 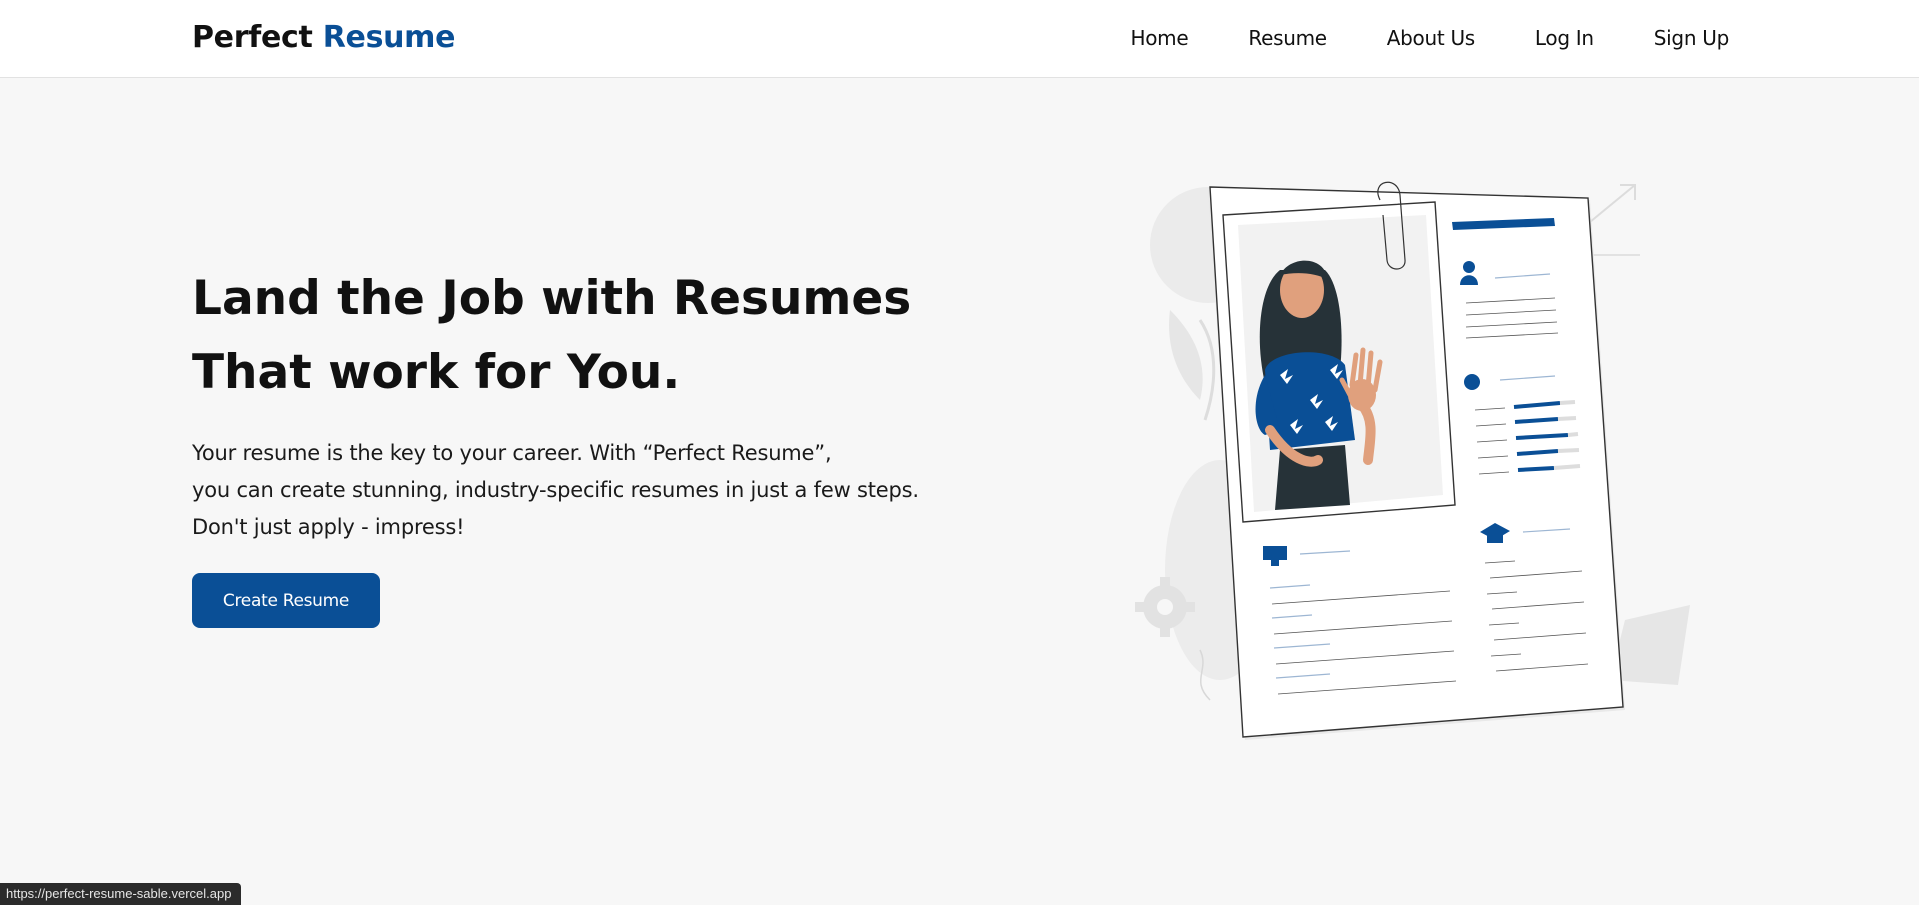 What do you see at coordinates (121, 894) in the screenshot?
I see `status-bar-url: https://perfect-resume-sable.vercel.app` at bounding box center [121, 894].